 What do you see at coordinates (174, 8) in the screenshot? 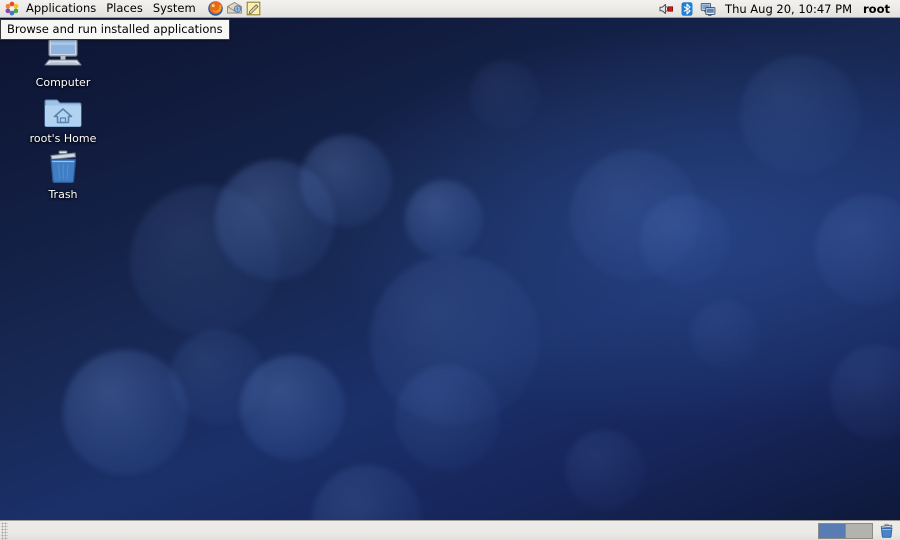
I see `menu-system: System` at bounding box center [174, 8].